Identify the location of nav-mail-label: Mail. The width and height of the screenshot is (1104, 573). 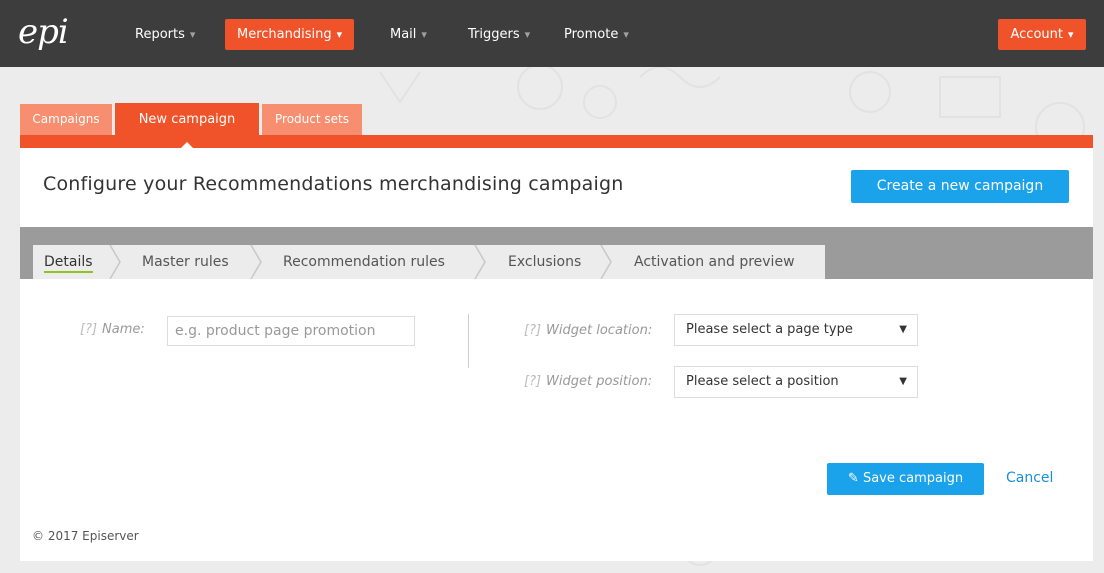
(403, 34).